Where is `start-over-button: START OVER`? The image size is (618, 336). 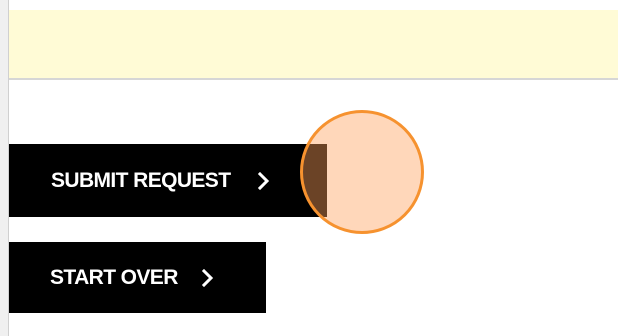 start-over-button: START OVER is located at coordinates (137, 277).